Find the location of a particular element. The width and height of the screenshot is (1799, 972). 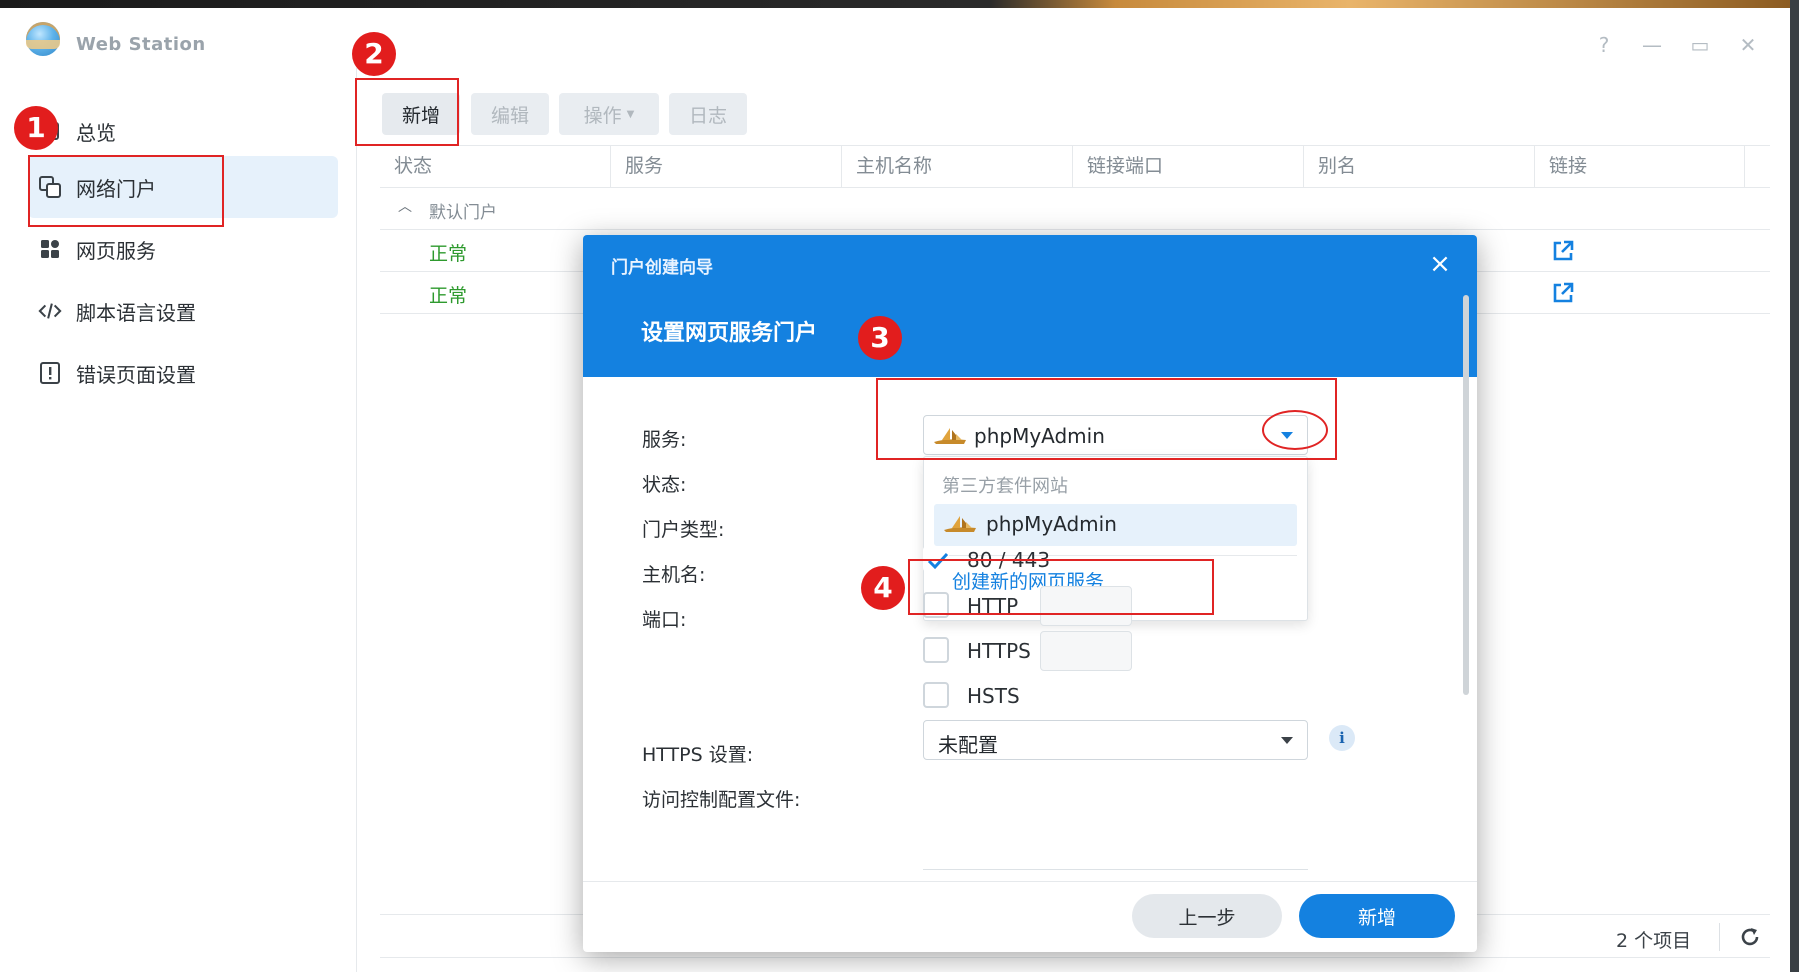

sidebar-item-error-page: 错误页面设置 is located at coordinates (183, 373).